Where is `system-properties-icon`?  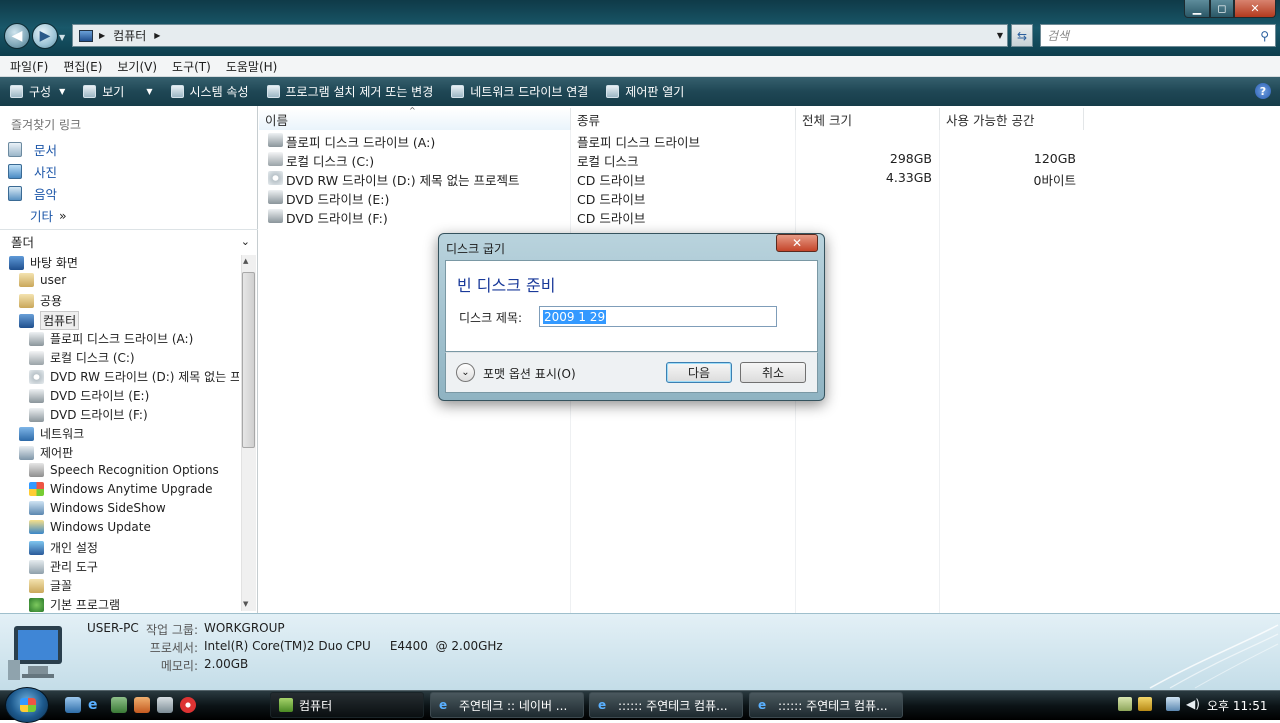
system-properties-icon is located at coordinates (177, 91).